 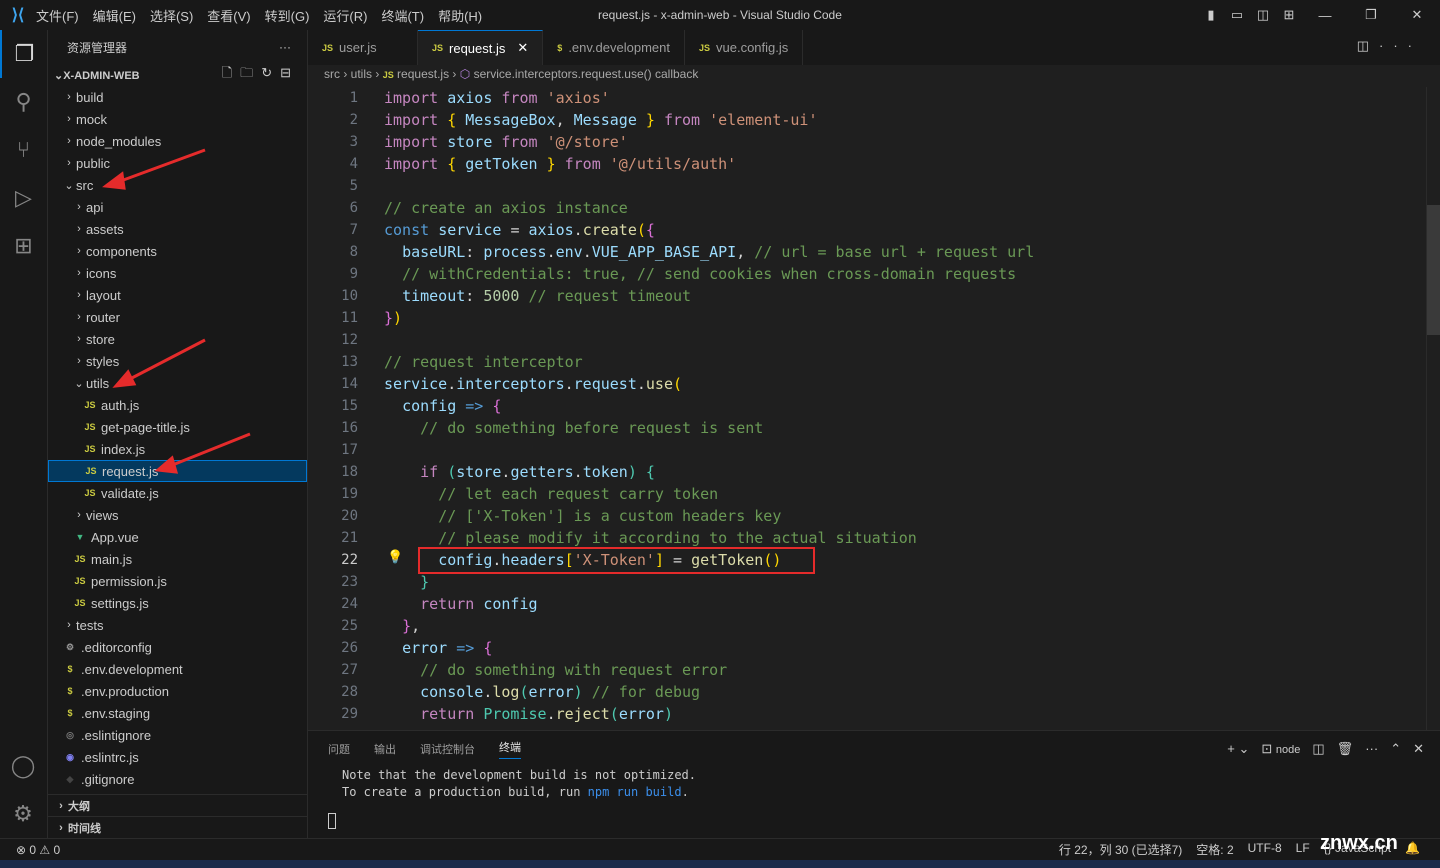 What do you see at coordinates (57, 16) in the screenshot?
I see `menu-item: 文件(F)` at bounding box center [57, 16].